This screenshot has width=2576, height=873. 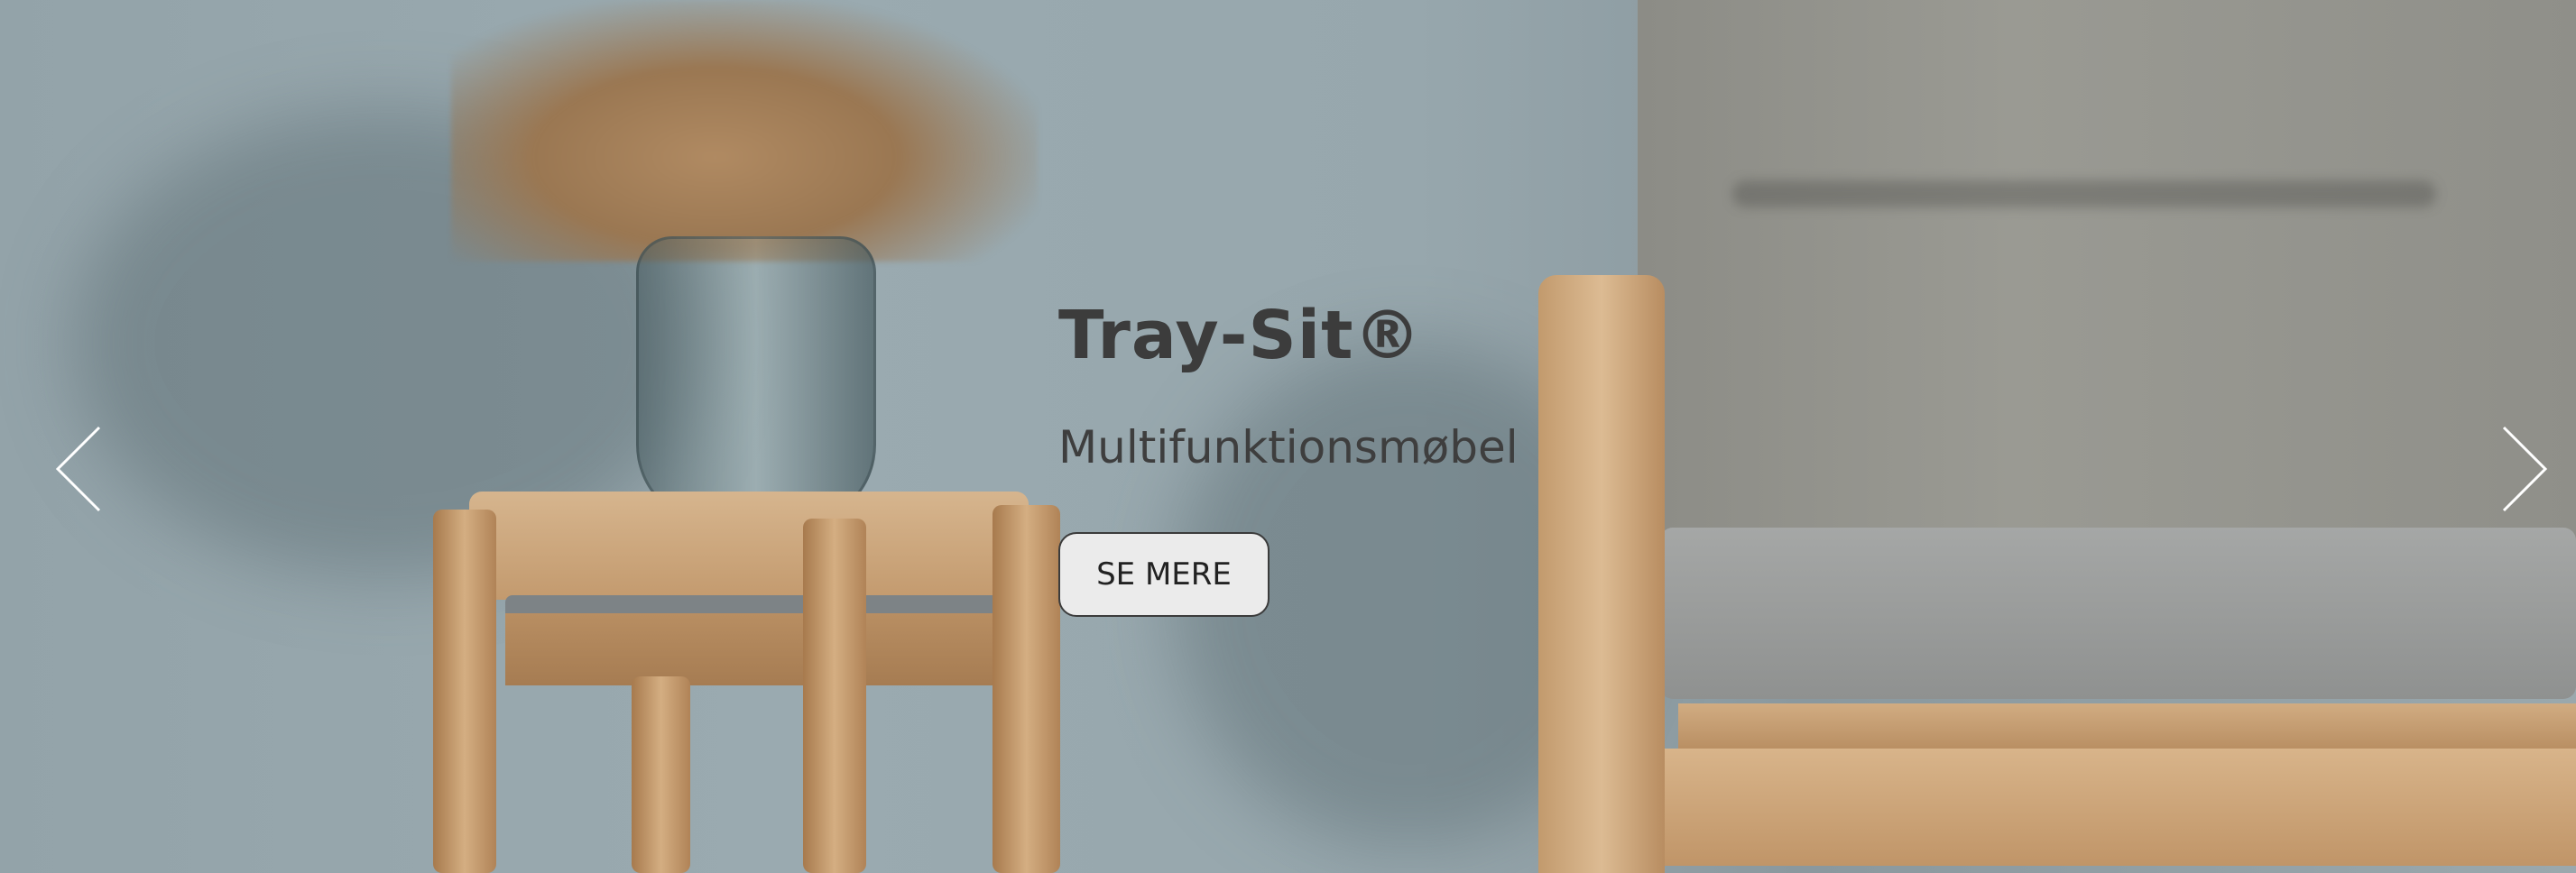 I want to click on chevron-right-icon, so click(x=2525, y=469).